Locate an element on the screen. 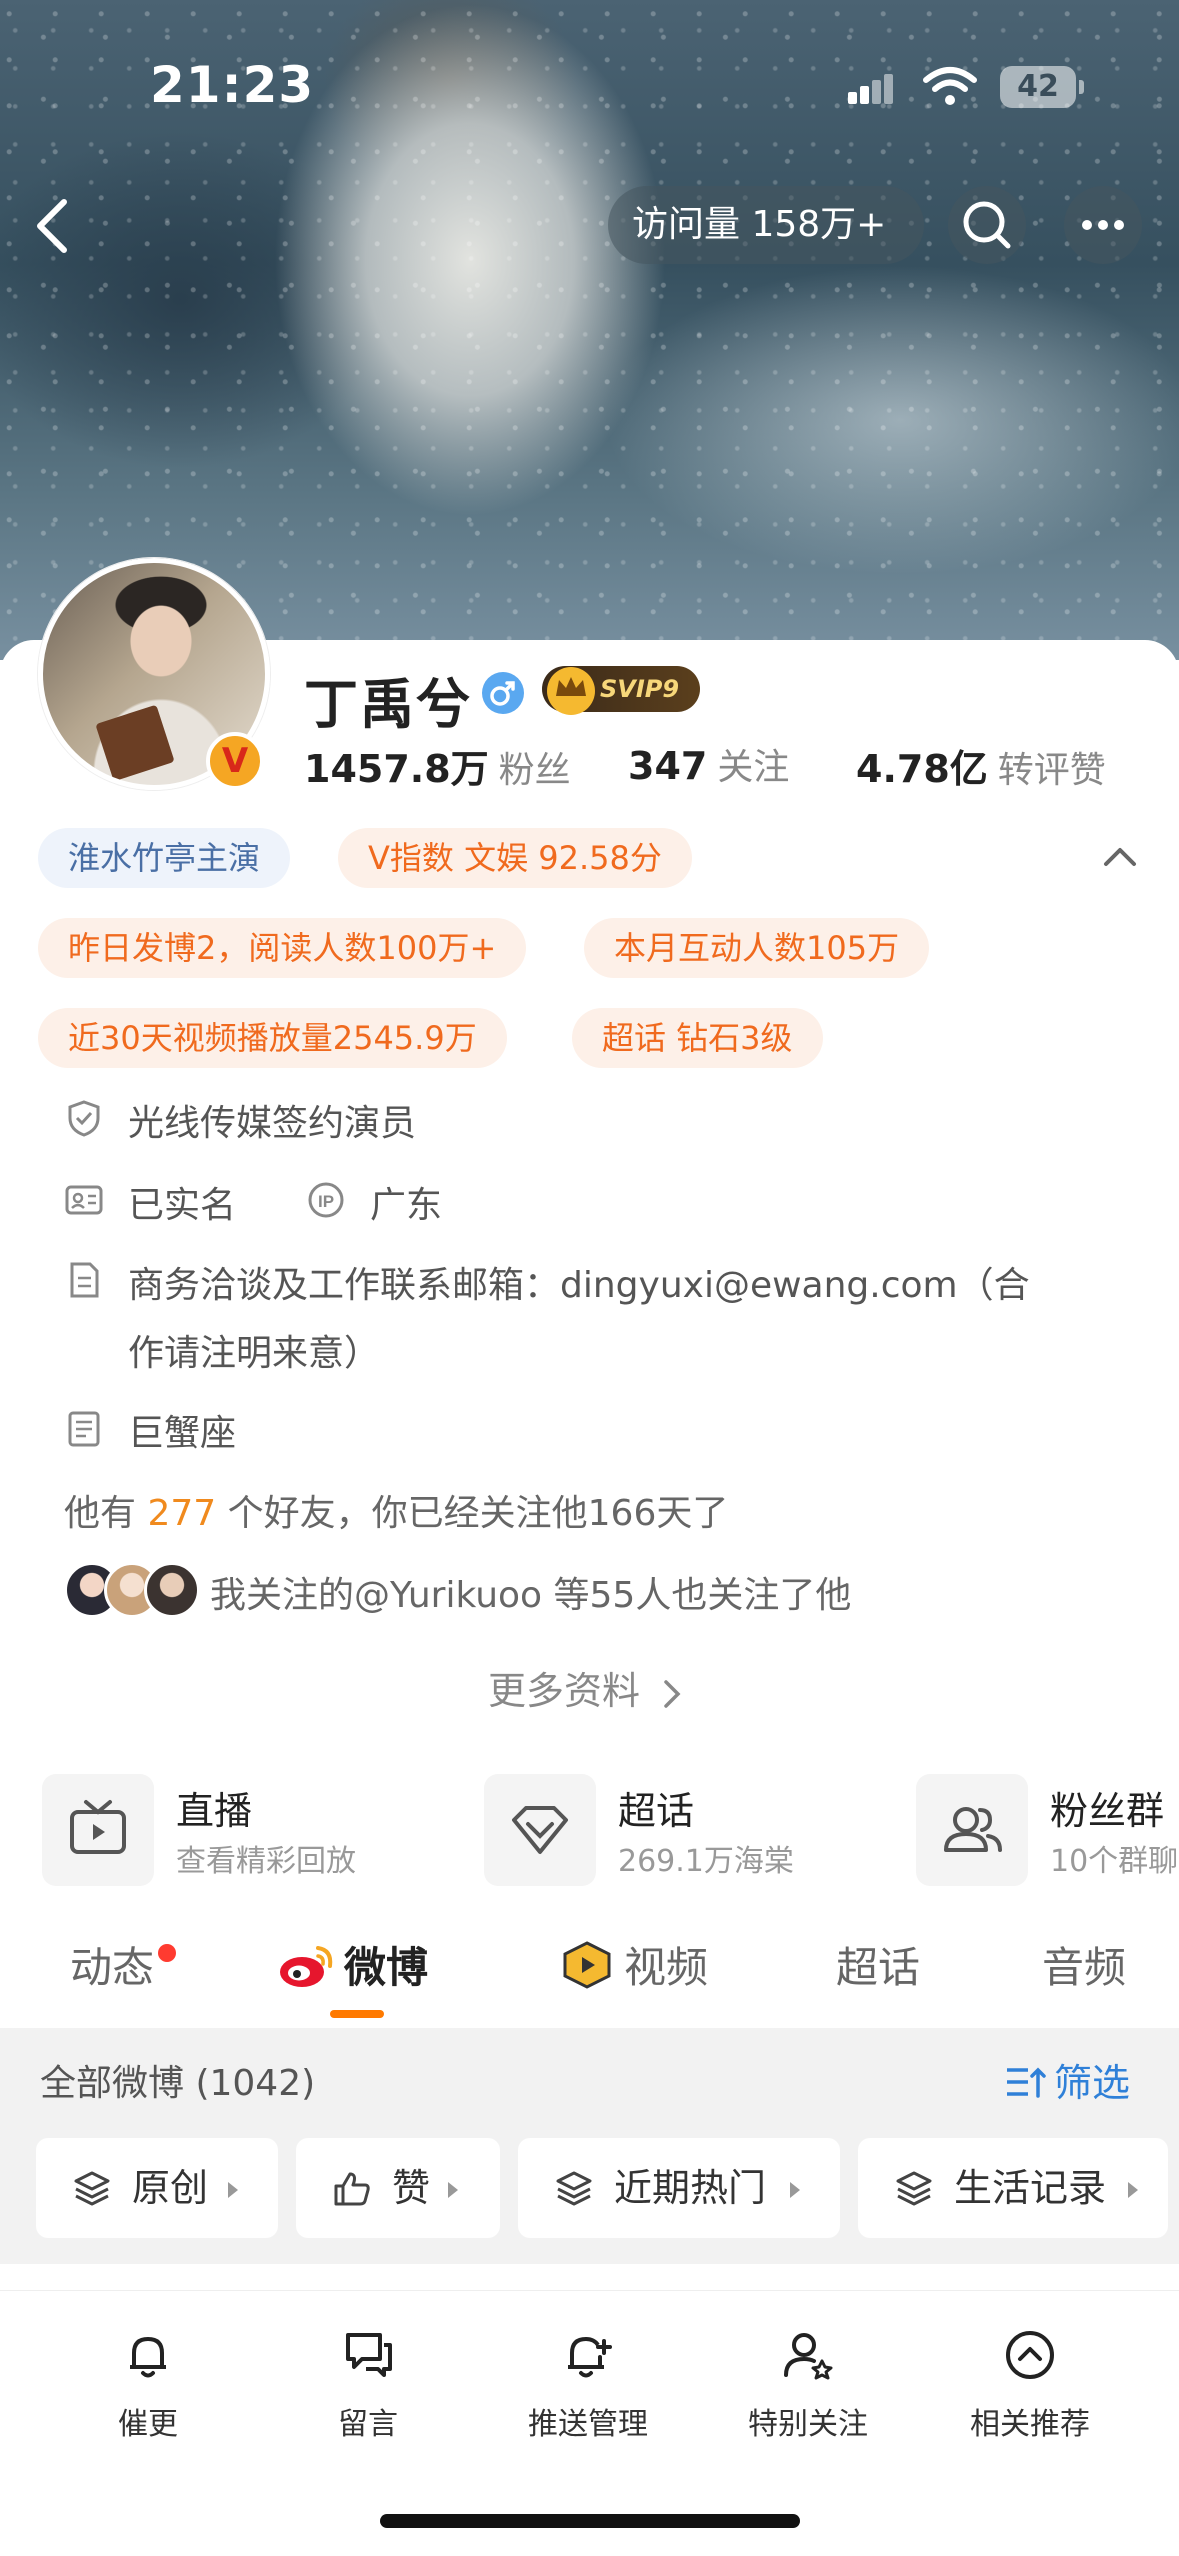 The width and height of the screenshot is (1179, 2556). followers-count: 1457.8万 is located at coordinates (396, 769).